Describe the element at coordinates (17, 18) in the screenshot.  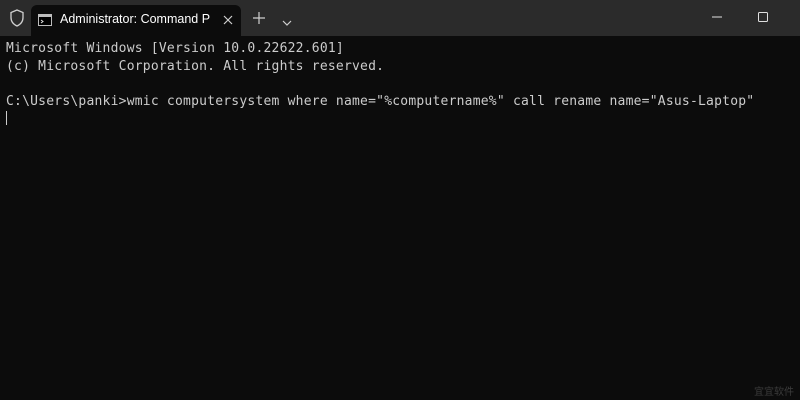
I see `shield-icon` at that location.